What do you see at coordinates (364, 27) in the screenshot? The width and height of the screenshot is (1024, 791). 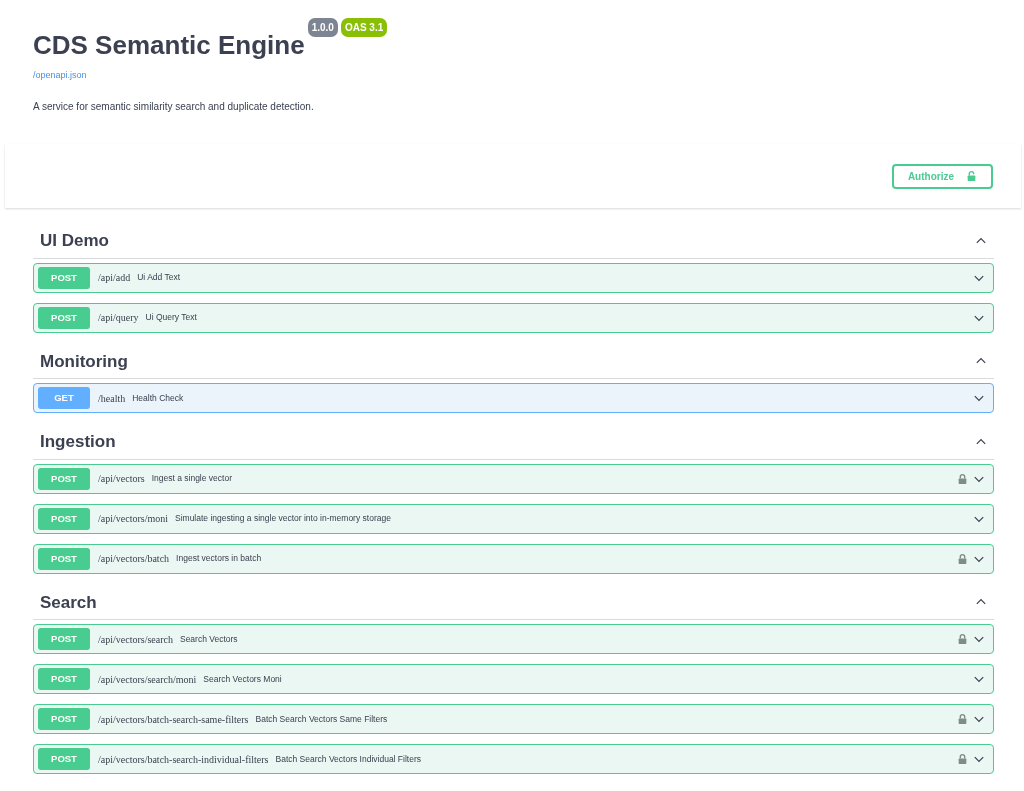 I see `spec-version-tag: OAS 3.1` at bounding box center [364, 27].